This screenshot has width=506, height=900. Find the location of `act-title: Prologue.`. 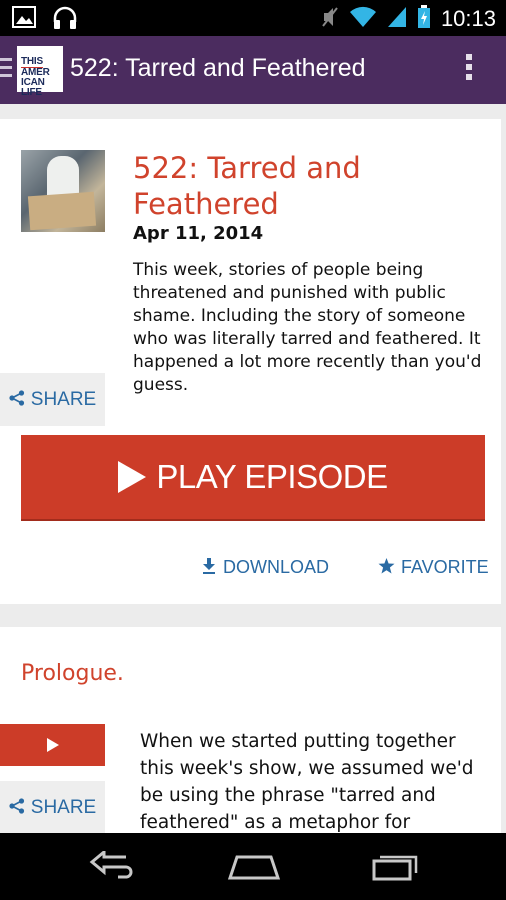

act-title: Prologue. is located at coordinates (72, 673).